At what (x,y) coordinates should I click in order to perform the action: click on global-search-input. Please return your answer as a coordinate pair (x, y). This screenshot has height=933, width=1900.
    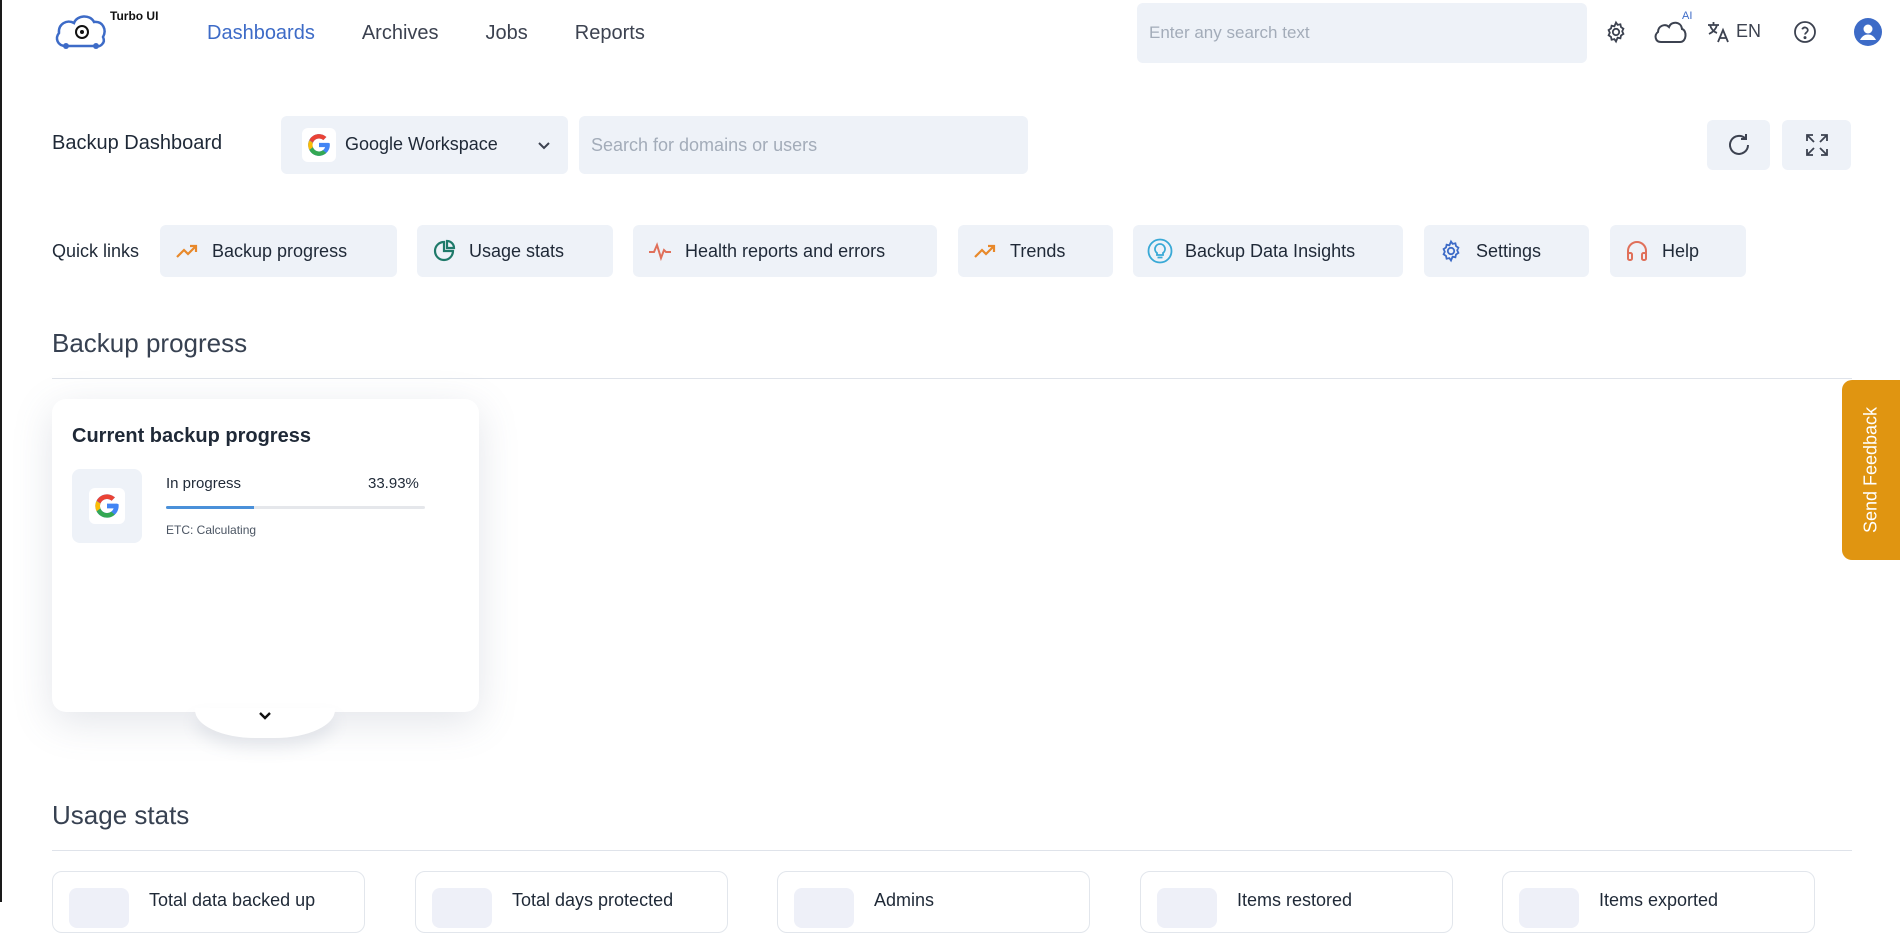
    Looking at the image, I should click on (1362, 33).